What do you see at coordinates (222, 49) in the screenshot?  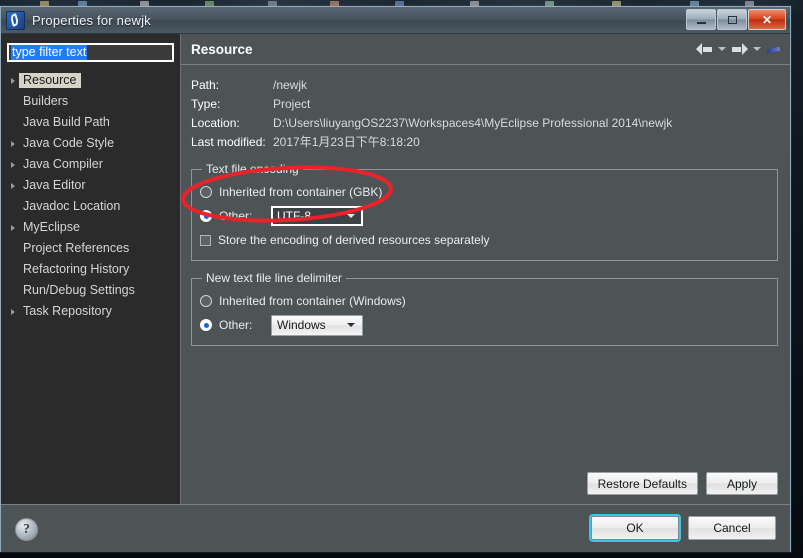 I see `page-title: Resource` at bounding box center [222, 49].